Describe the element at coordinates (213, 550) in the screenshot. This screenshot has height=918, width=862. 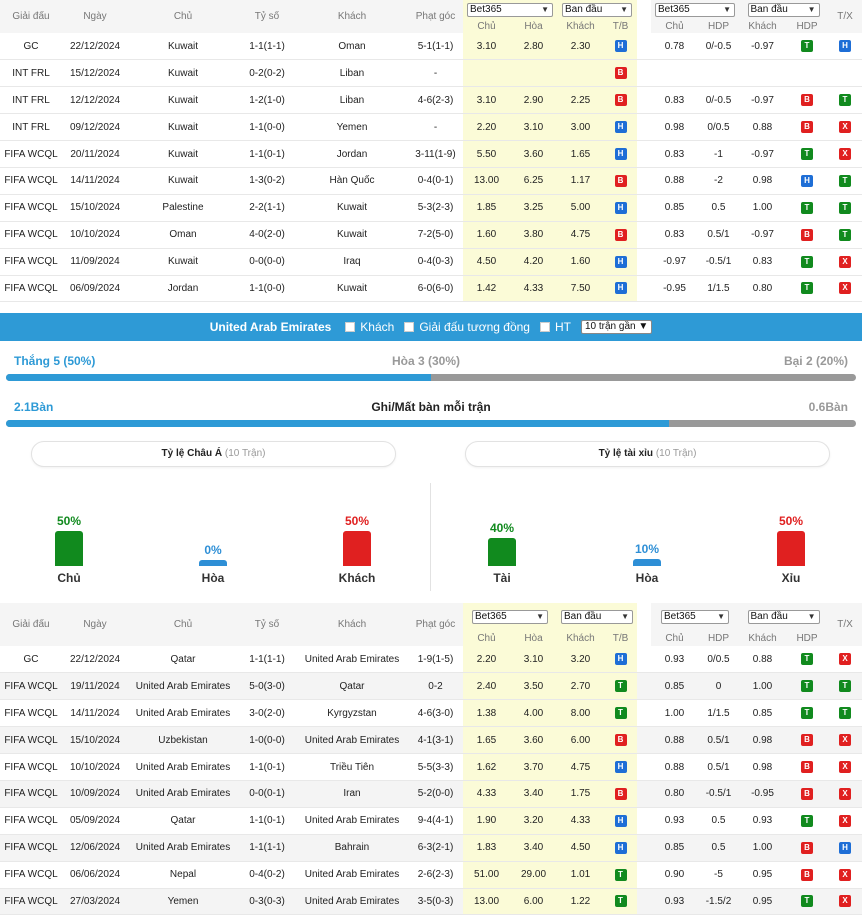
I see `column-percent: 0%` at that location.